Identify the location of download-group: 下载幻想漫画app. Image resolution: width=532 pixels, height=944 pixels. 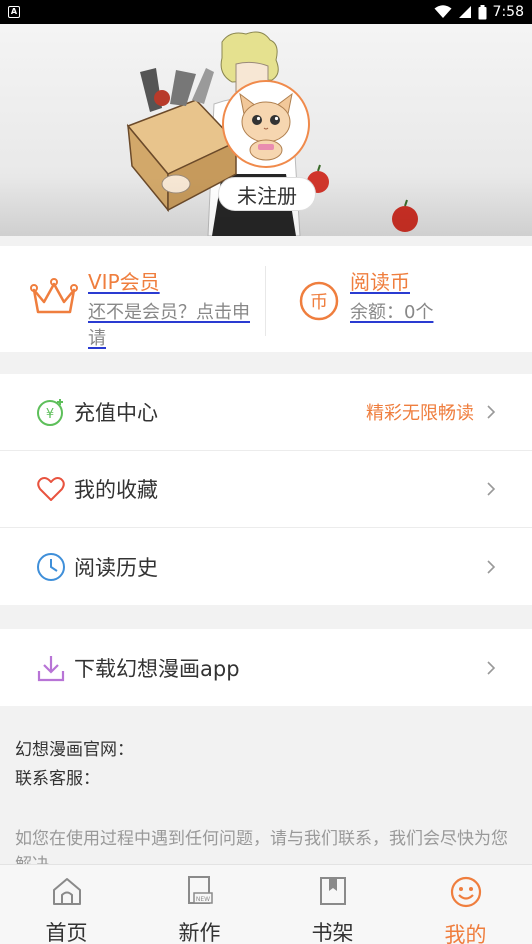
(266, 667).